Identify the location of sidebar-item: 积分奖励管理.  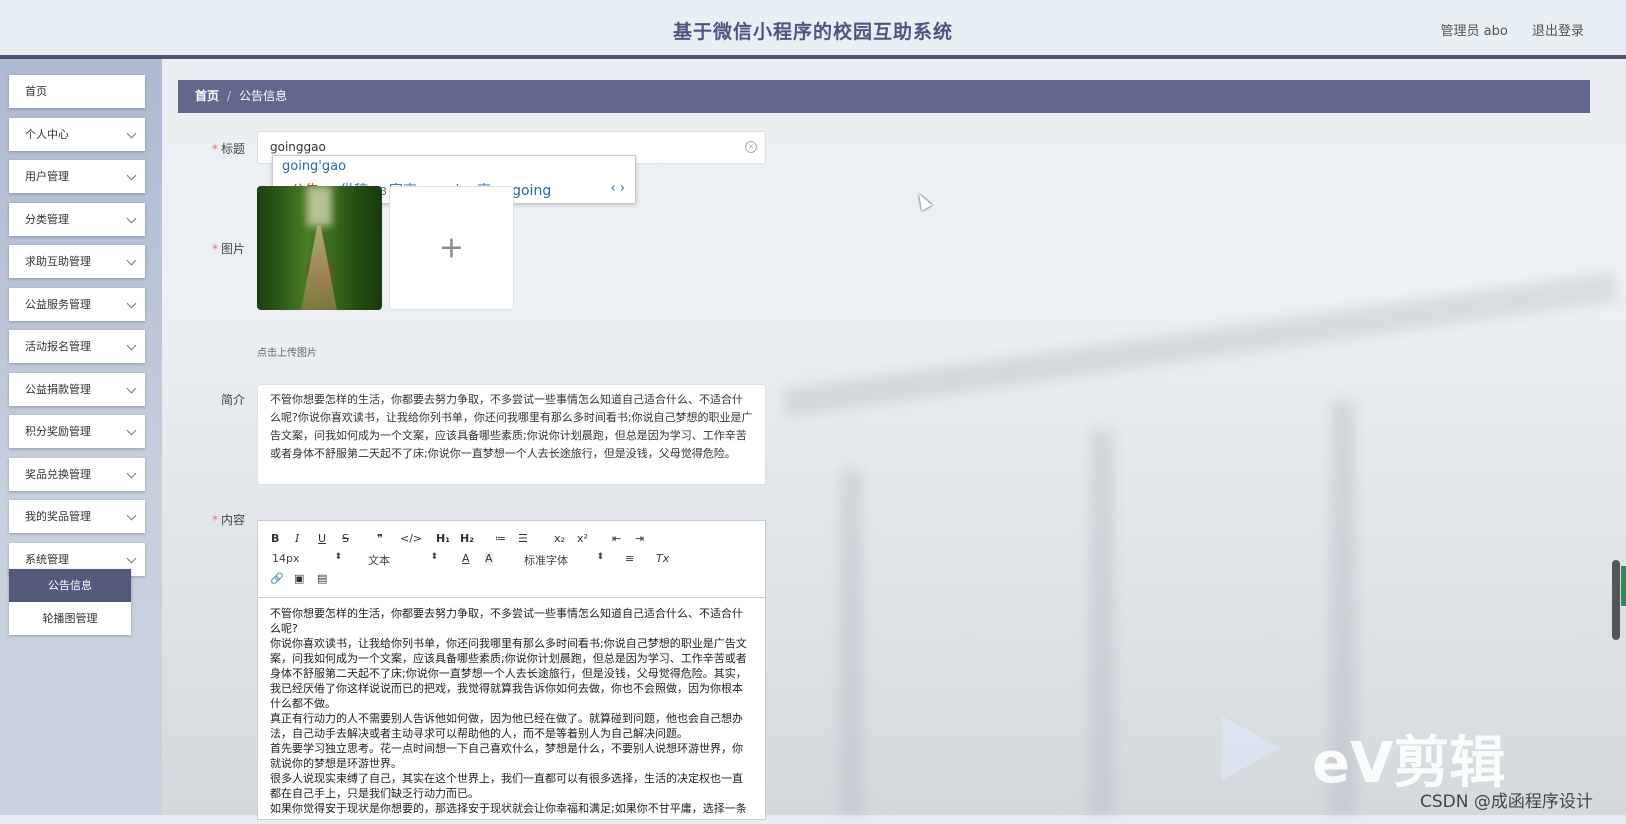
(77, 431).